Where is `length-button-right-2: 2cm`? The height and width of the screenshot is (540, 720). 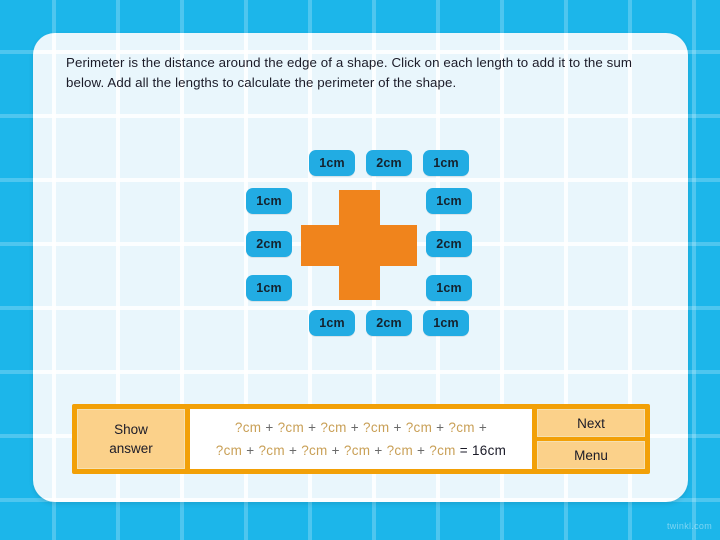 length-button-right-2: 2cm is located at coordinates (449, 244).